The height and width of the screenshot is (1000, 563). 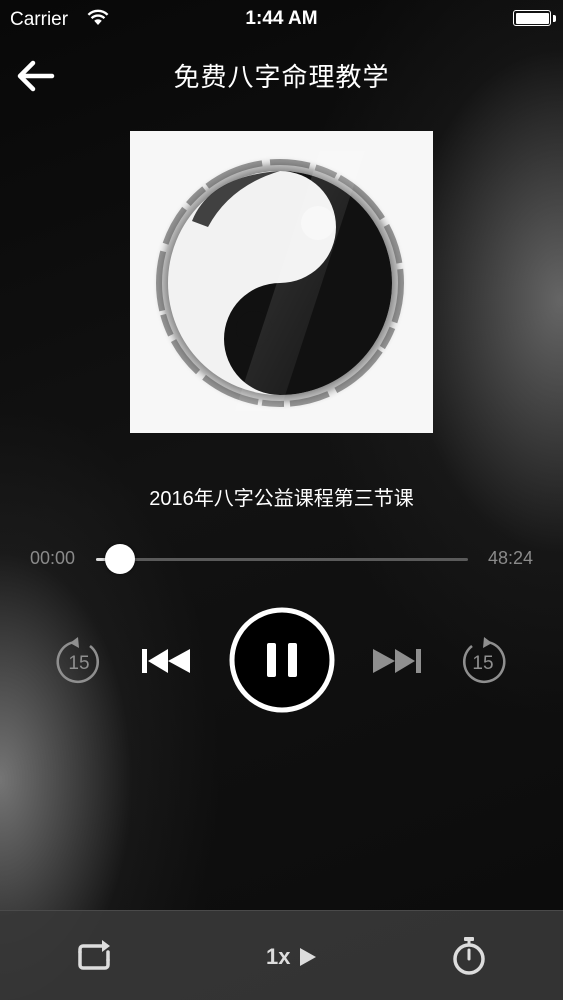 I want to click on progress-track, so click(x=282, y=559).